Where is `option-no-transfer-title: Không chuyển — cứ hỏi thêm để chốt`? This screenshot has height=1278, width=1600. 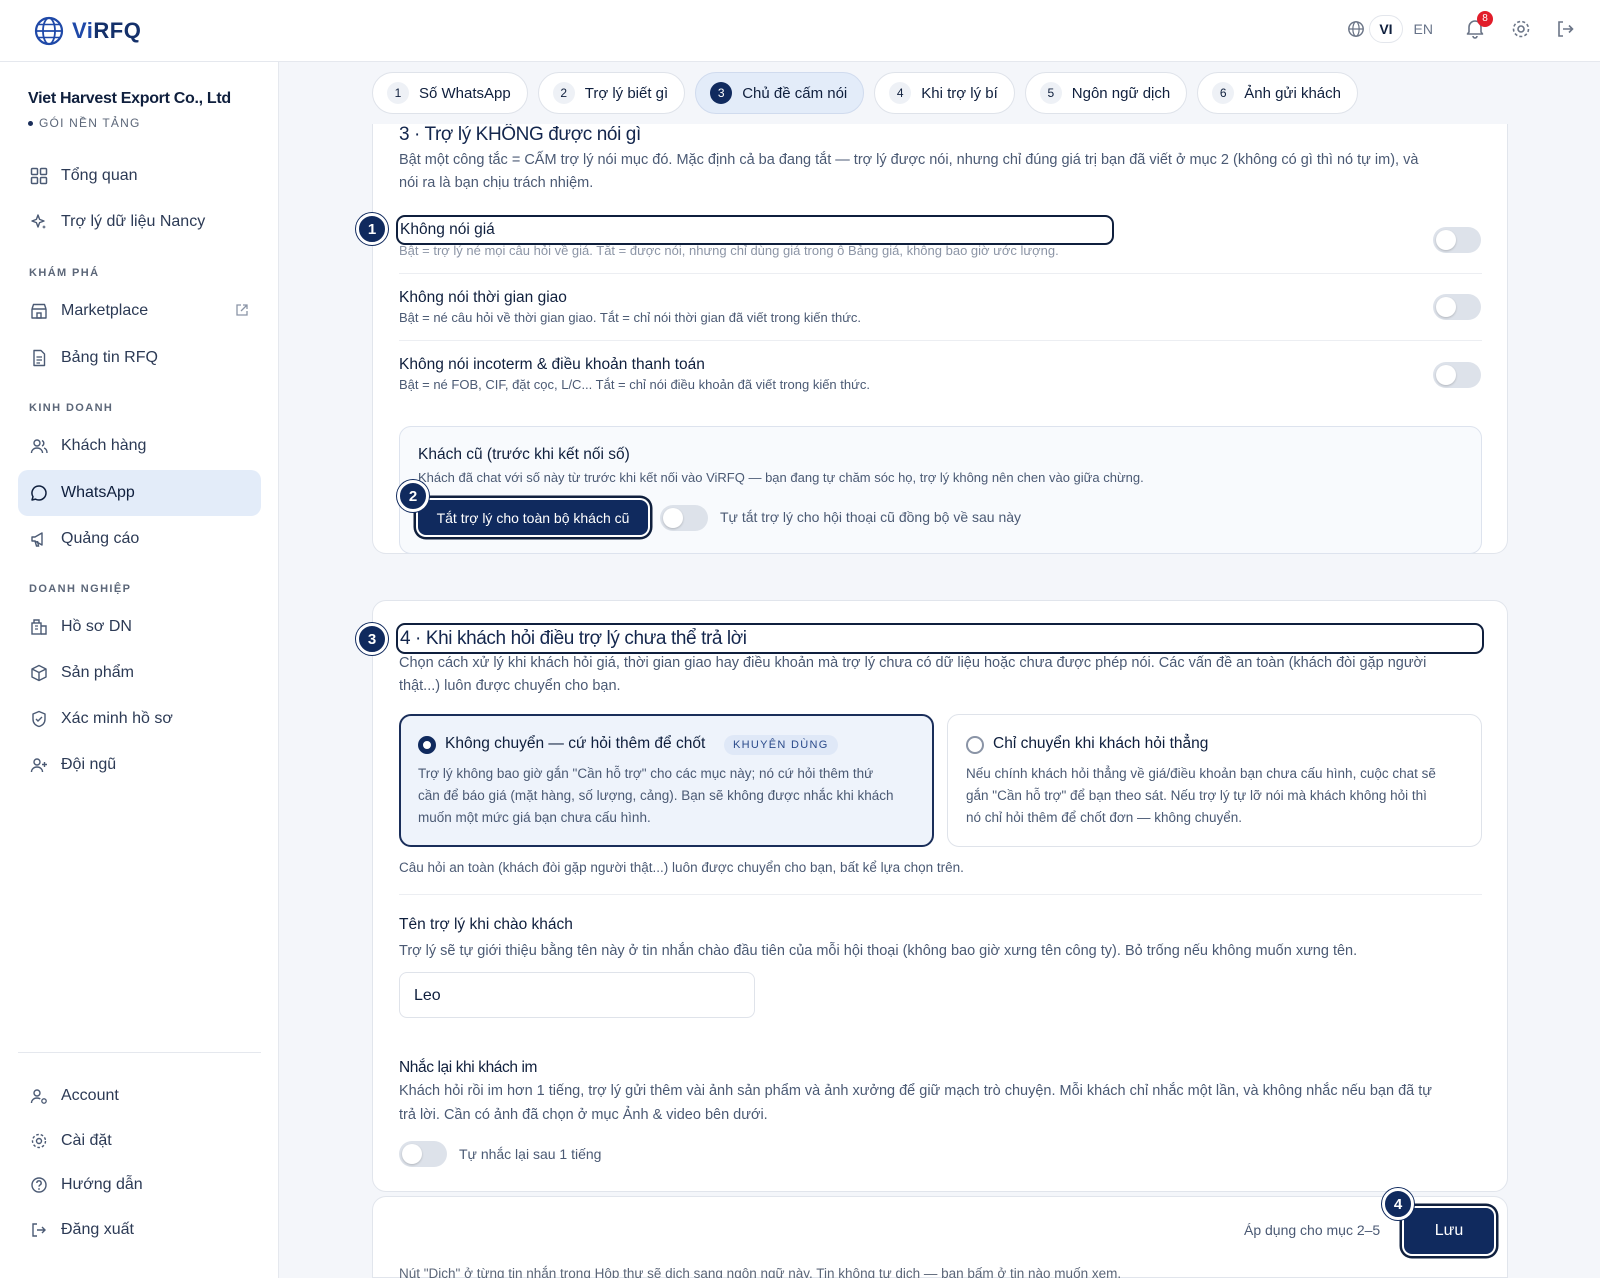 option-no-transfer-title: Không chuyển — cứ hỏi thêm để chốt is located at coordinates (575, 743).